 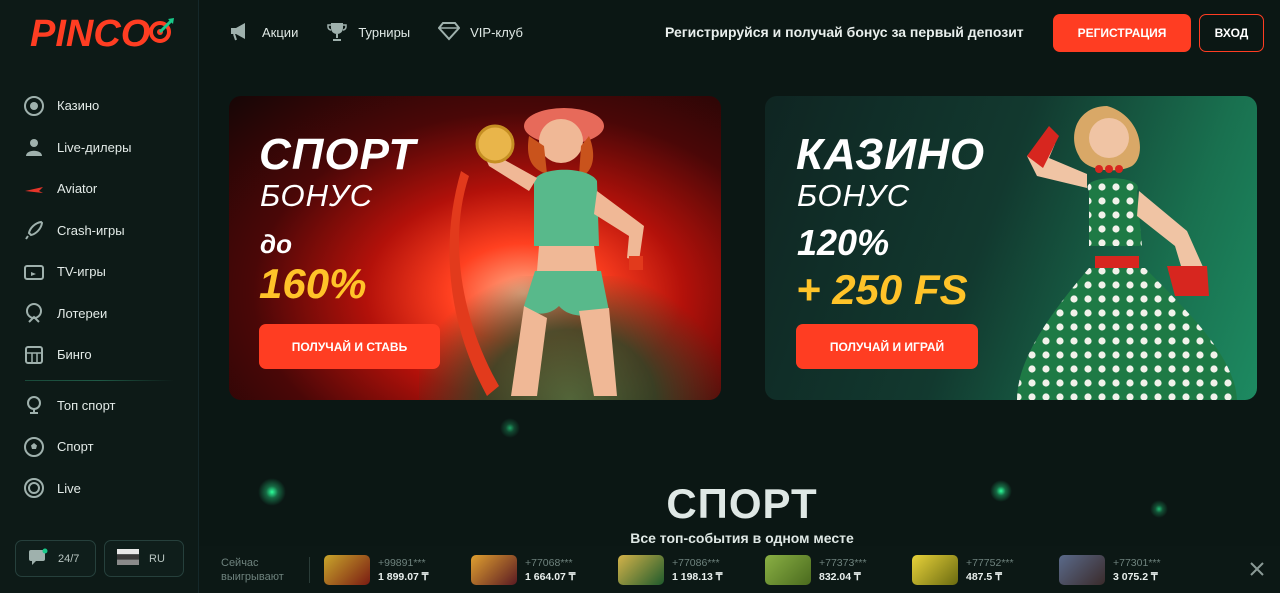 What do you see at coordinates (742, 538) in the screenshot?
I see `sport-section-subtitle: Все топ-события в одном месте` at bounding box center [742, 538].